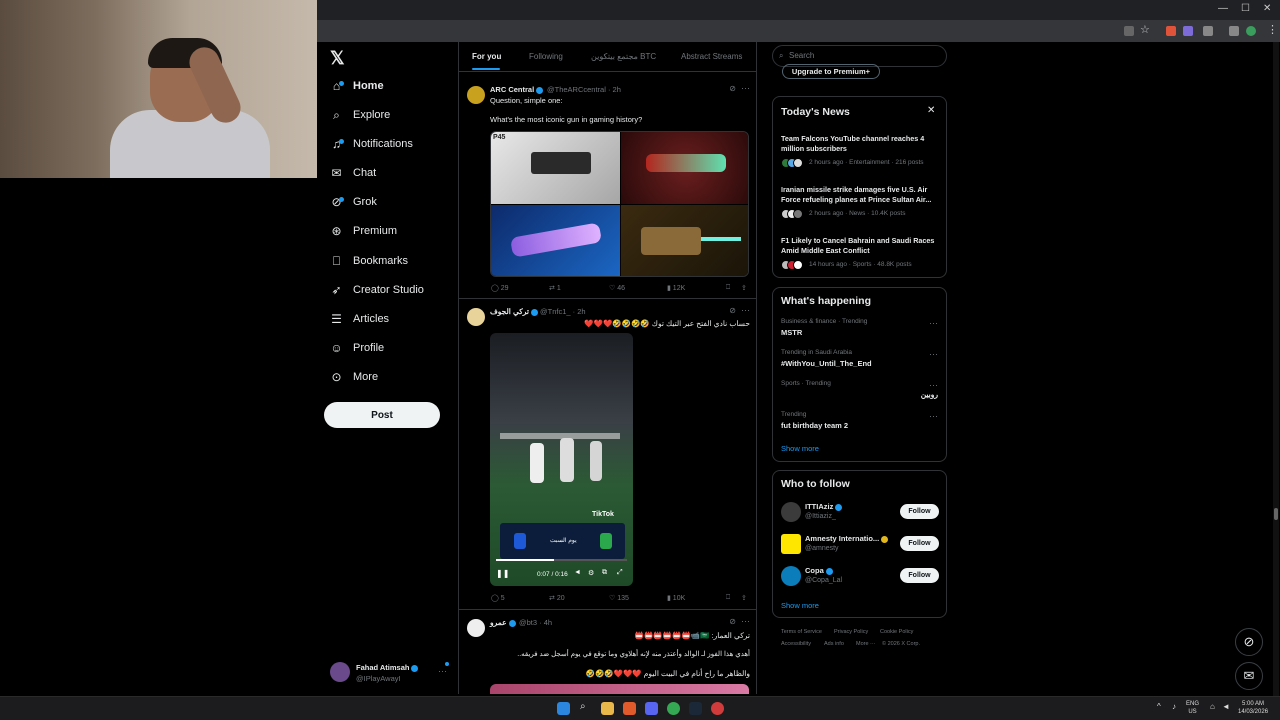  I want to click on x-logo-icon: 𝕏, so click(337, 58).